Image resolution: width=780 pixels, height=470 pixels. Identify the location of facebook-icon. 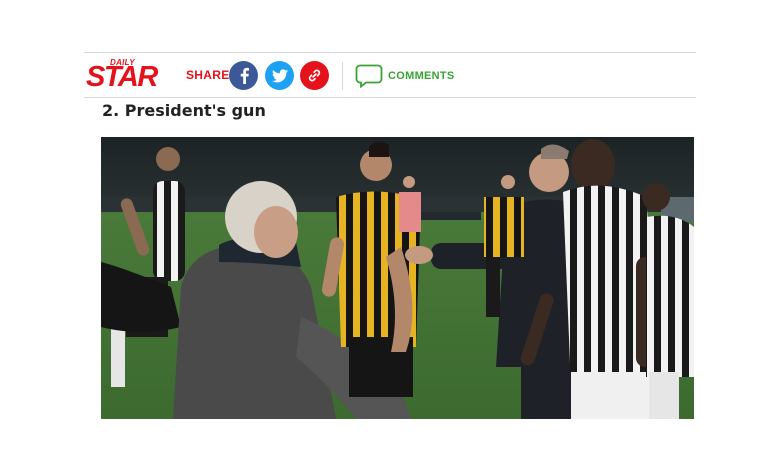
(244, 75).